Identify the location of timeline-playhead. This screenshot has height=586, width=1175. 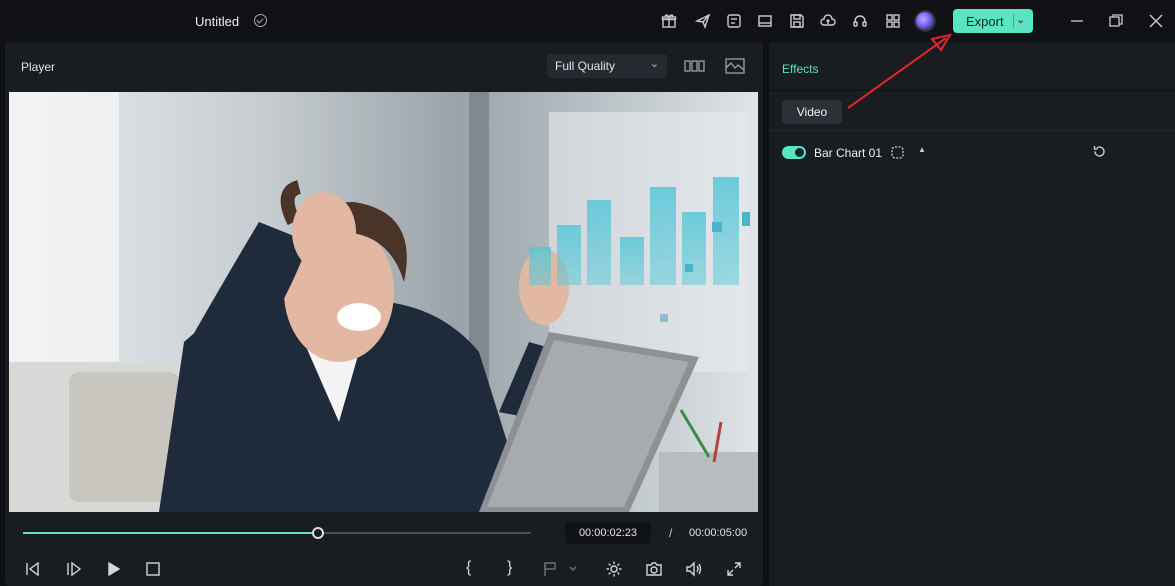
(317, 533).